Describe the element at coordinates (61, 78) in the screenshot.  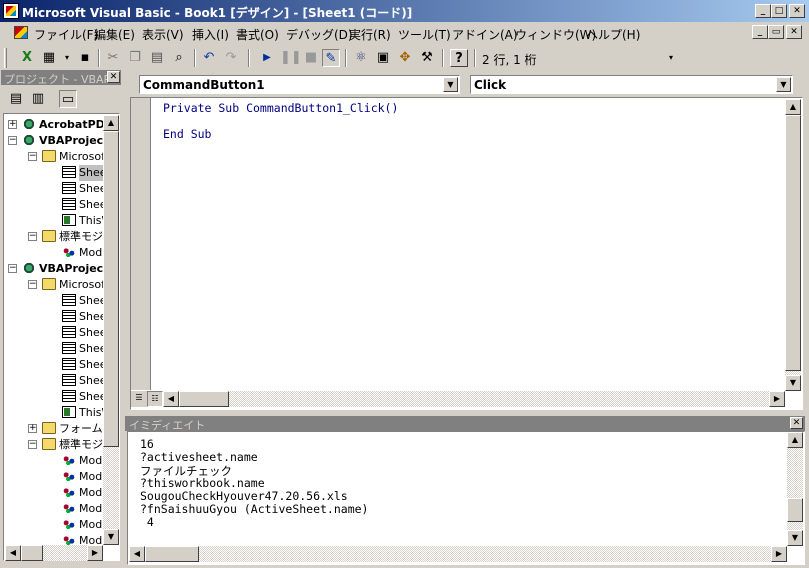
I see `project-panel-title: プロジェクト - VBAProject ✕` at that location.